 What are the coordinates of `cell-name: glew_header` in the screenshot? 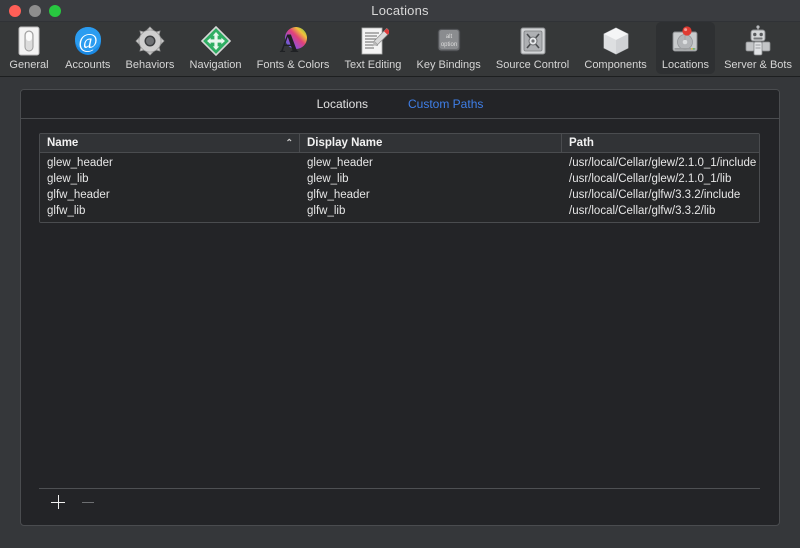 It's located at (80, 163).